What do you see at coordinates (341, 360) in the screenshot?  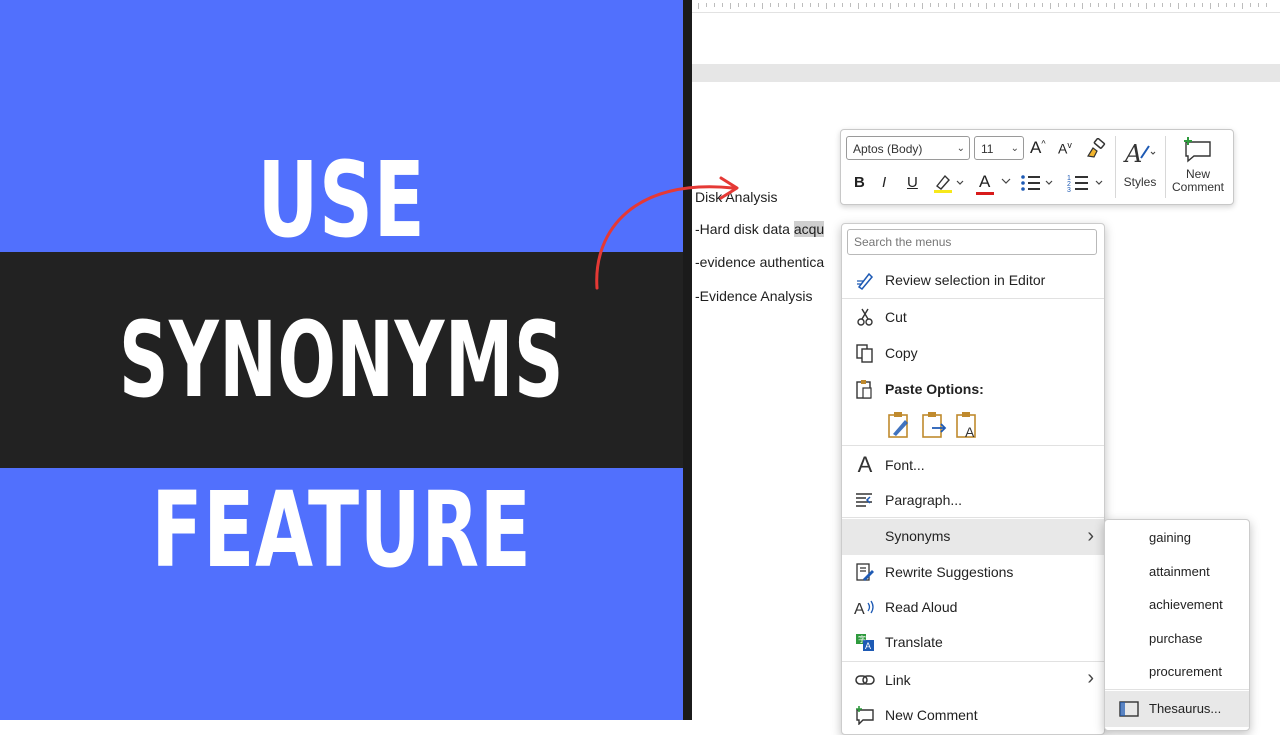 I see `promo-title-line-2: SYNONYMS` at bounding box center [341, 360].